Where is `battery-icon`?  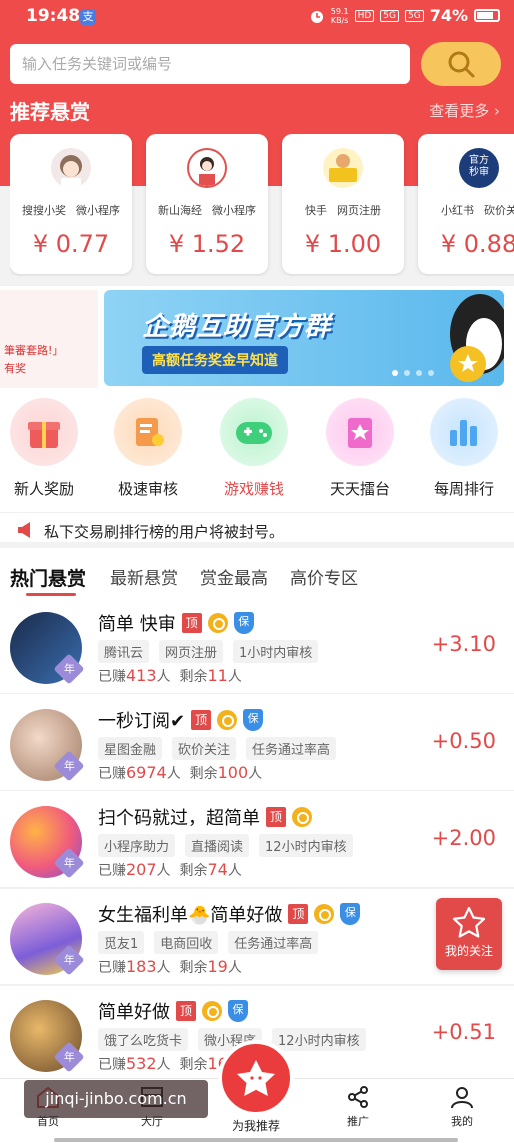
battery-icon is located at coordinates (487, 15).